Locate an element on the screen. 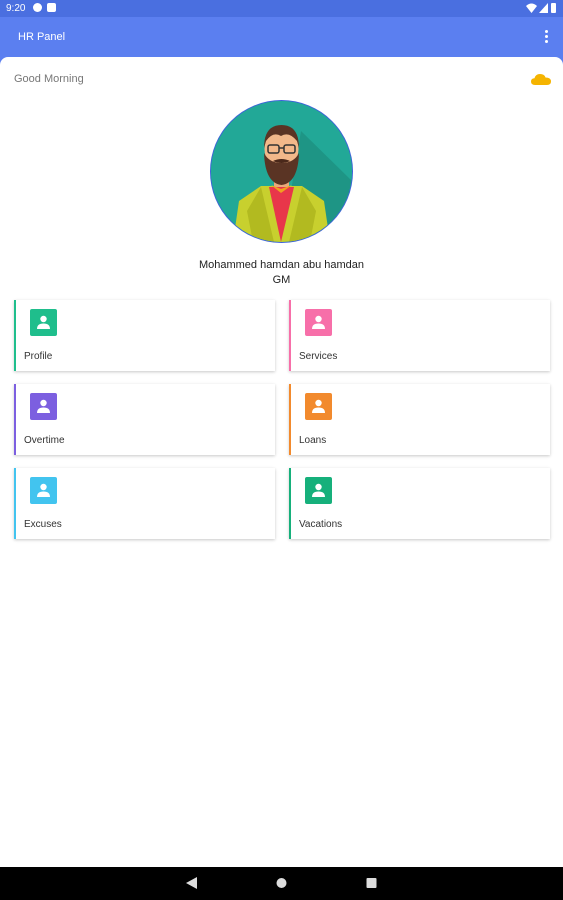 Image resolution: width=563 pixels, height=900 pixels. navigation-bar is located at coordinates (281, 883).